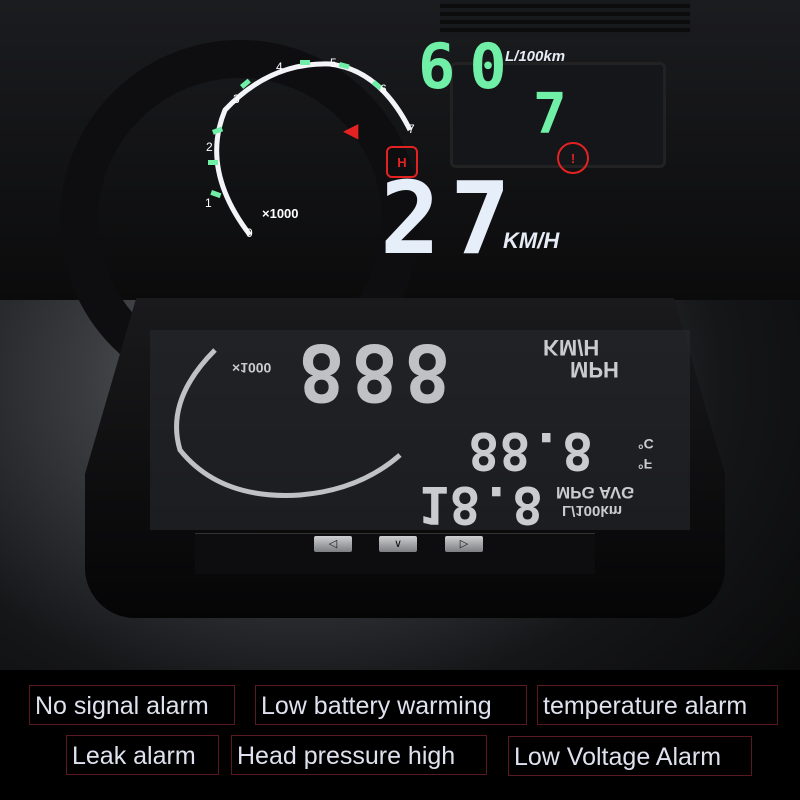  Describe the element at coordinates (531, 450) in the screenshot. I see `device-temp-digits: 88.8` at that location.